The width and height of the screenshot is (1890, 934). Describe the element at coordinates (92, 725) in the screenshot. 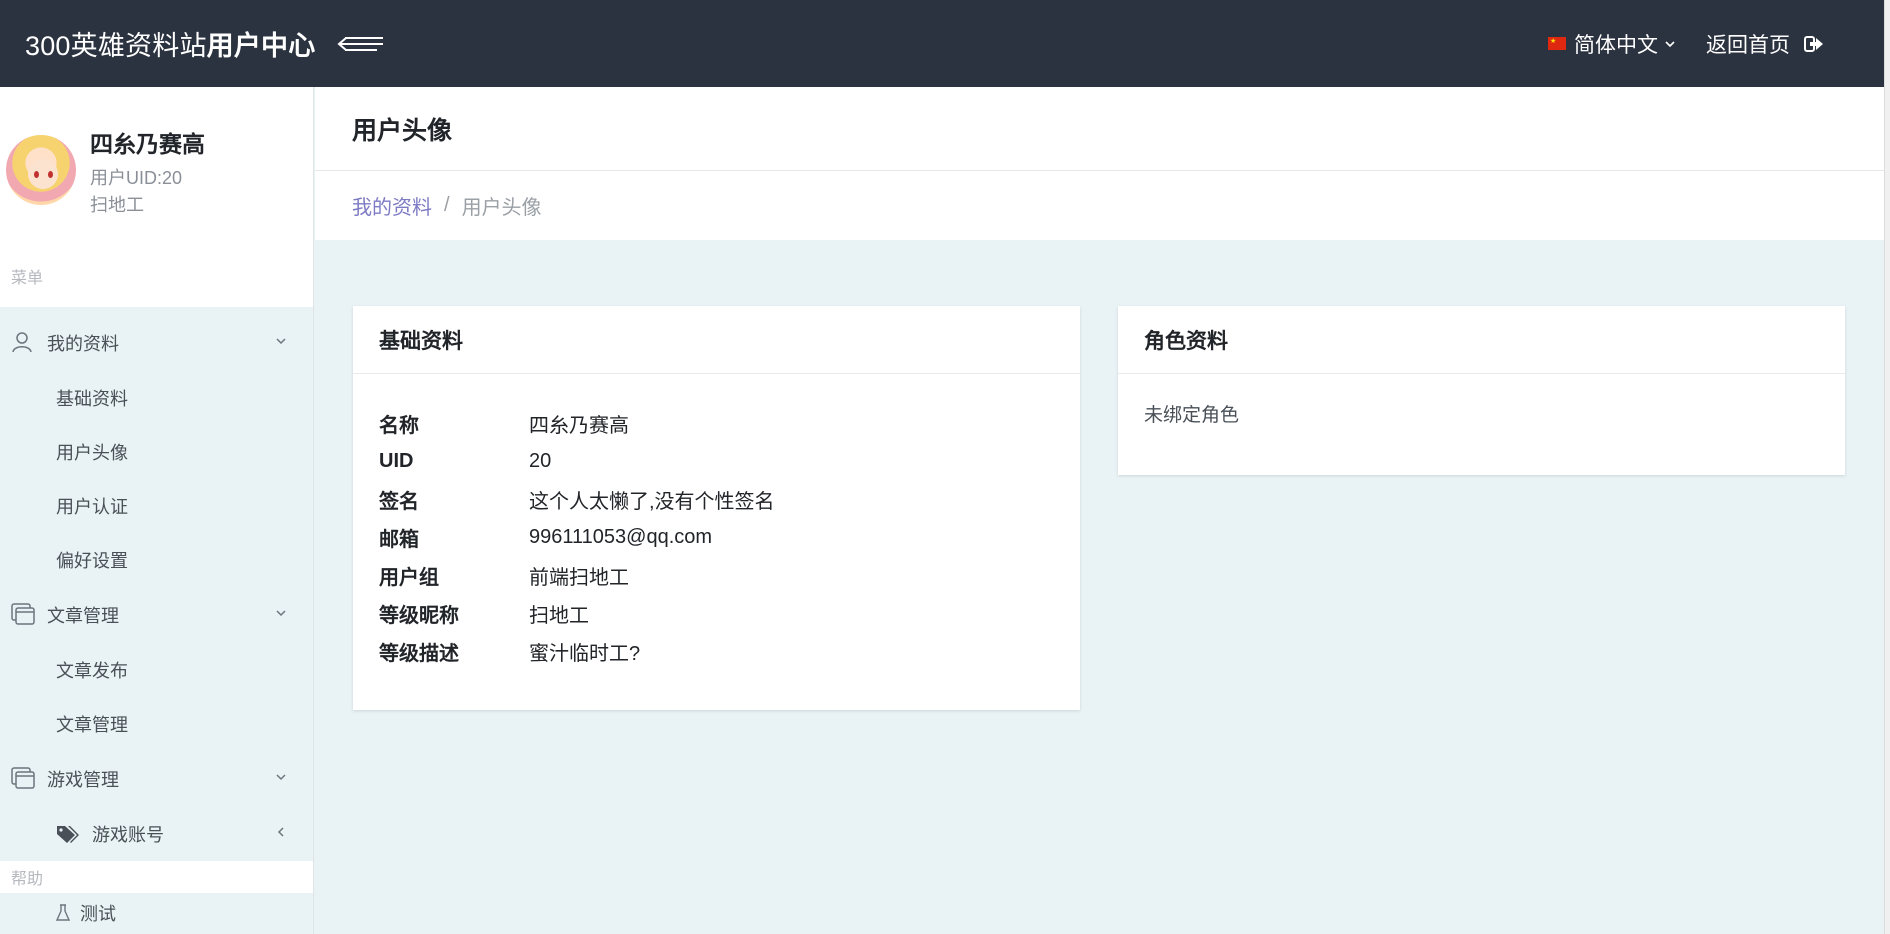

I see `sidebar-item-label: 文章管理` at that location.